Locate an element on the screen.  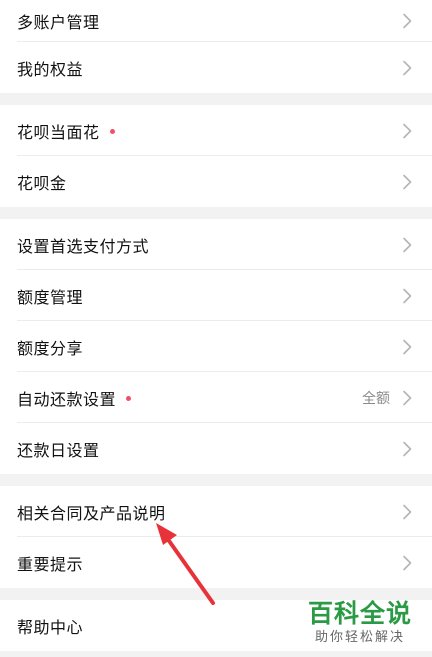
auto-repayment-value: 全额 is located at coordinates (376, 398).